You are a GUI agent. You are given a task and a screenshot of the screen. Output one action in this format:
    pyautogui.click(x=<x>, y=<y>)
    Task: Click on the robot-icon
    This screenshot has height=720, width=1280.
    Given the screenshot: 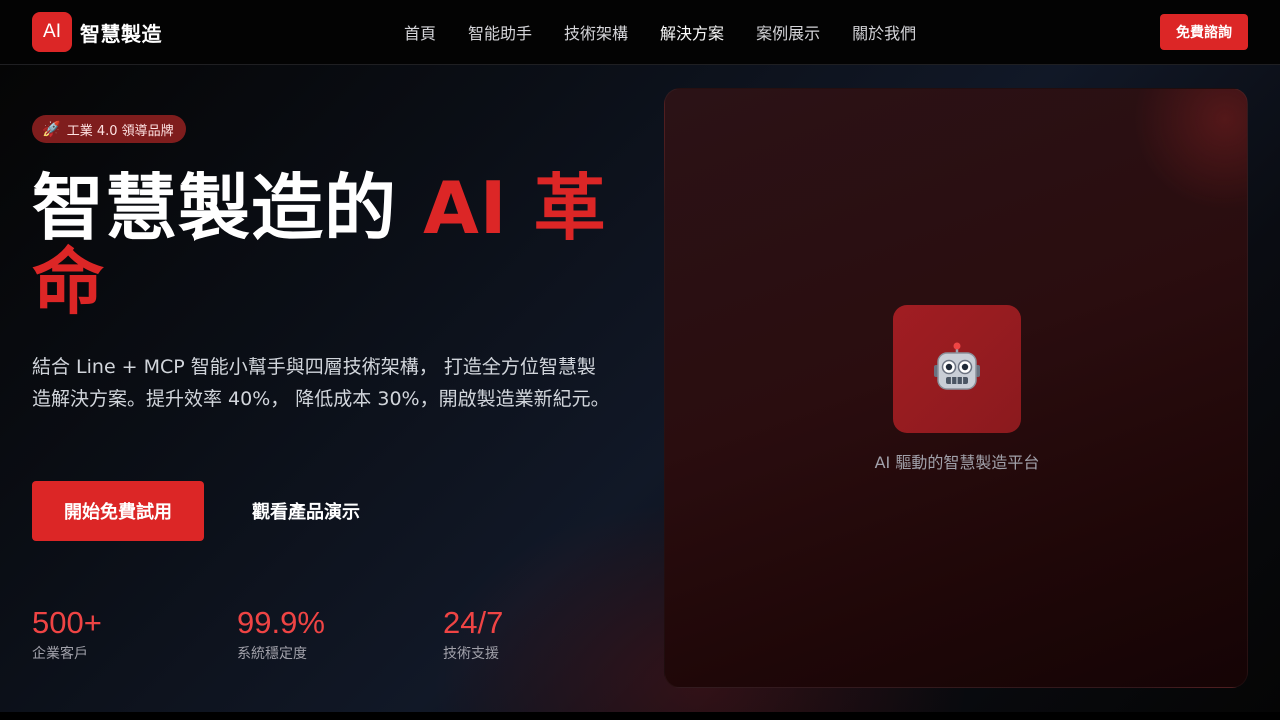 What is the action you would take?
    pyautogui.click(x=957, y=366)
    